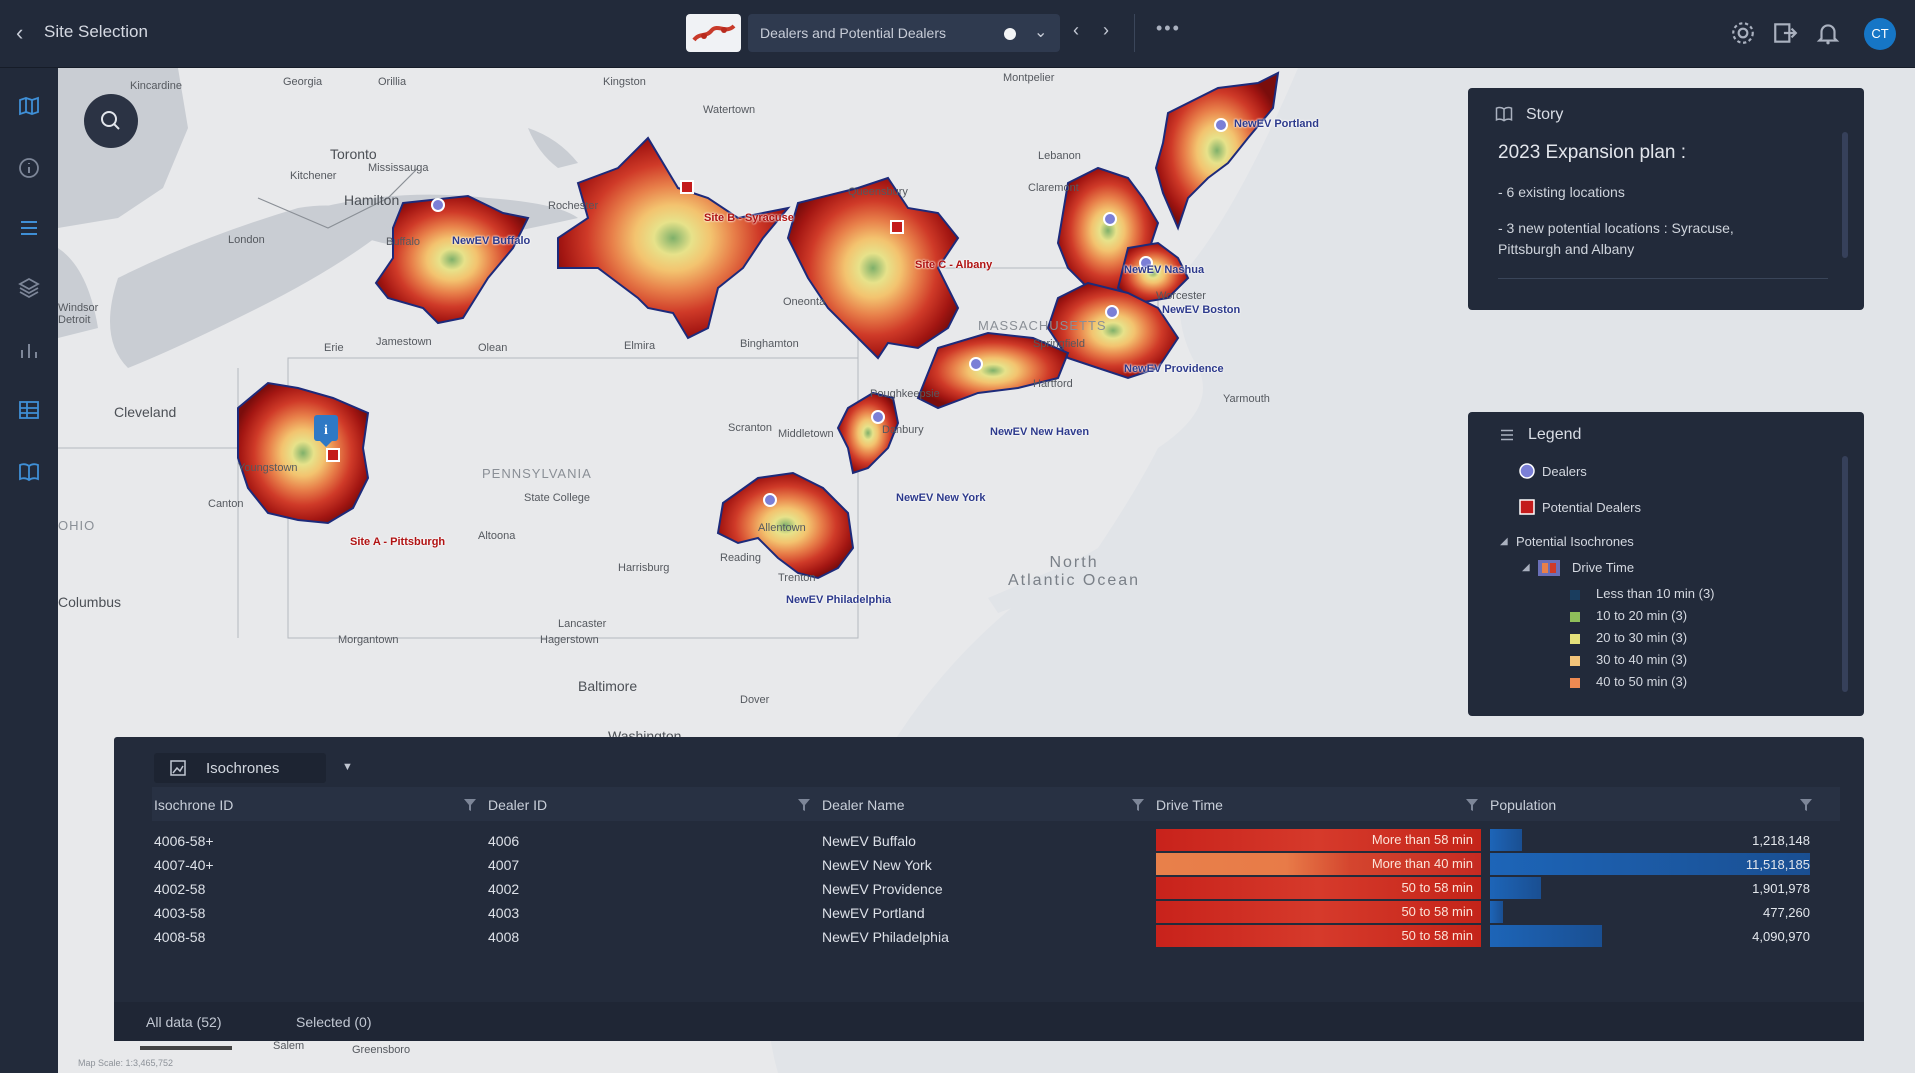 The width and height of the screenshot is (1915, 1073). I want to click on potential-label: Site B - Syracuse, so click(749, 218).